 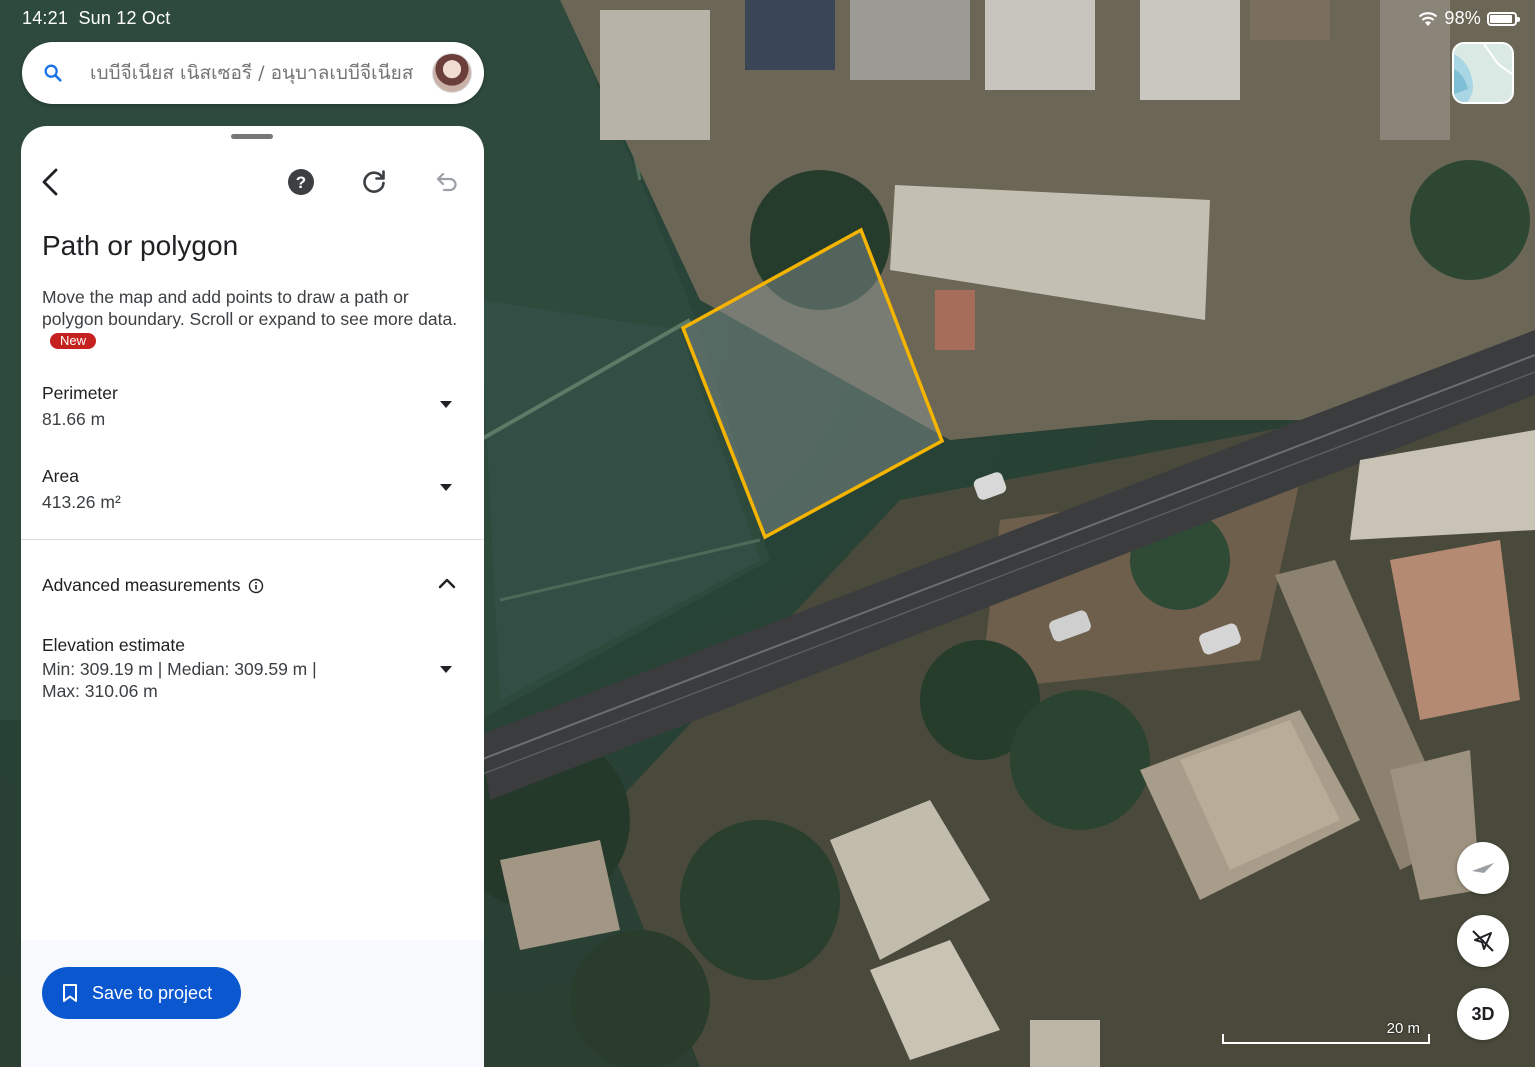 I want to click on refresh-button, so click(x=374, y=182).